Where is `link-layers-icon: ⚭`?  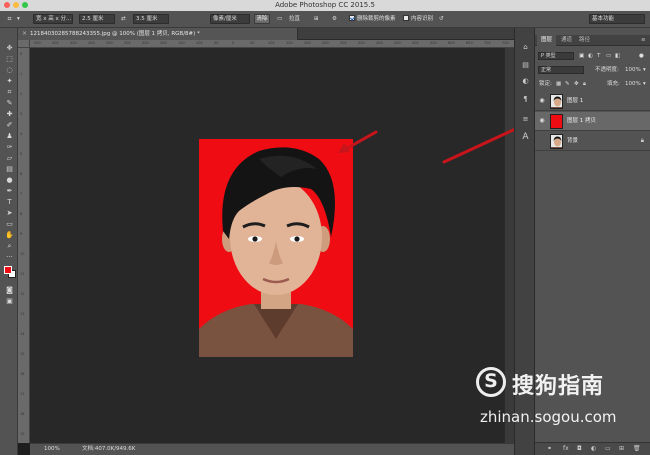 link-layers-icon: ⚭ is located at coordinates (549, 448).